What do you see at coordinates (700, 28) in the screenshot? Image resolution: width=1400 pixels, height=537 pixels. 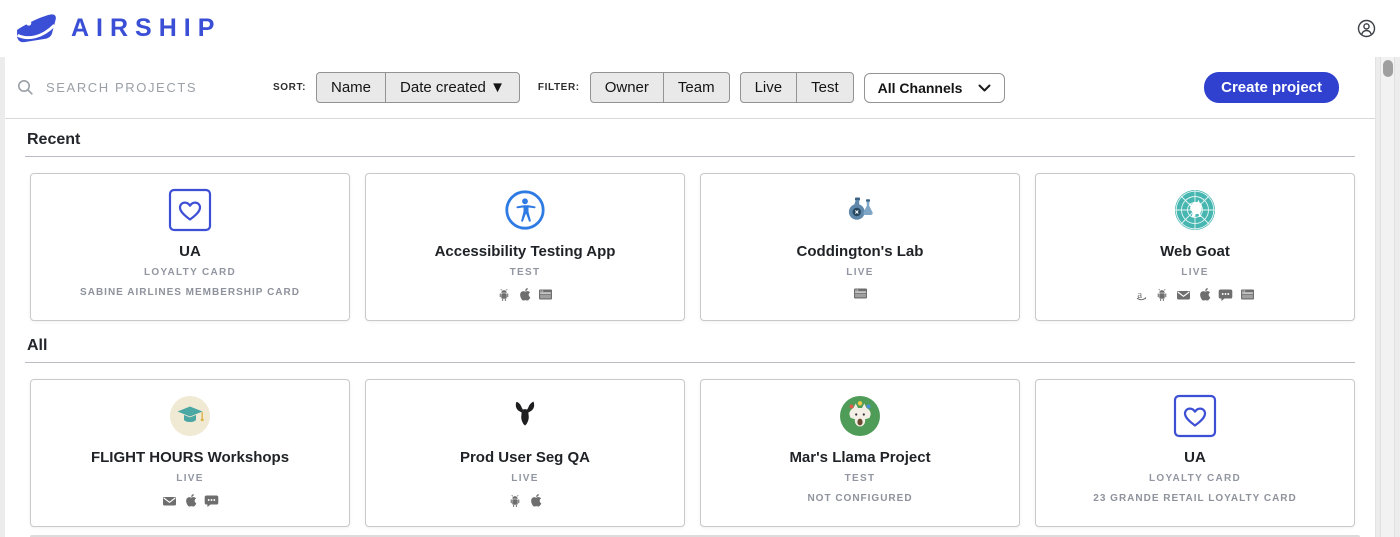 I see `top-header: AIRSHIP` at bounding box center [700, 28].